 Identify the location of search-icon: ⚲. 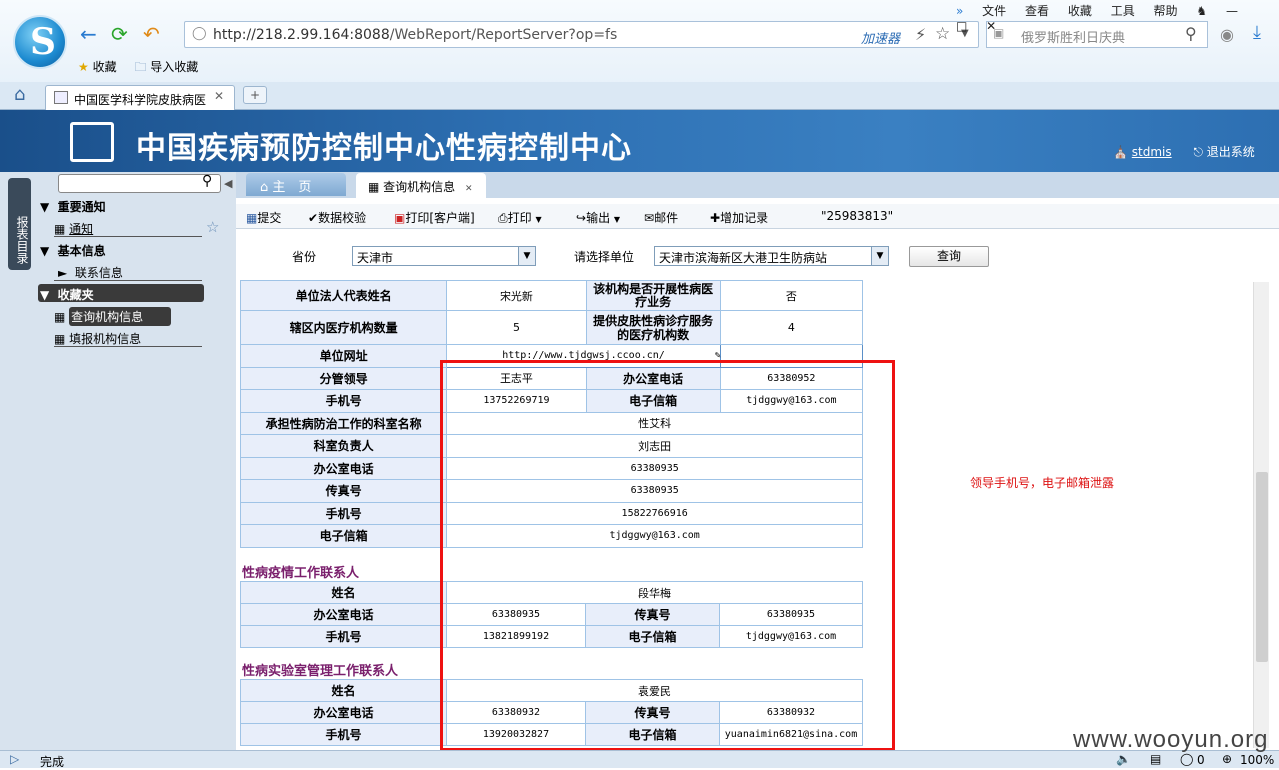
(207, 181).